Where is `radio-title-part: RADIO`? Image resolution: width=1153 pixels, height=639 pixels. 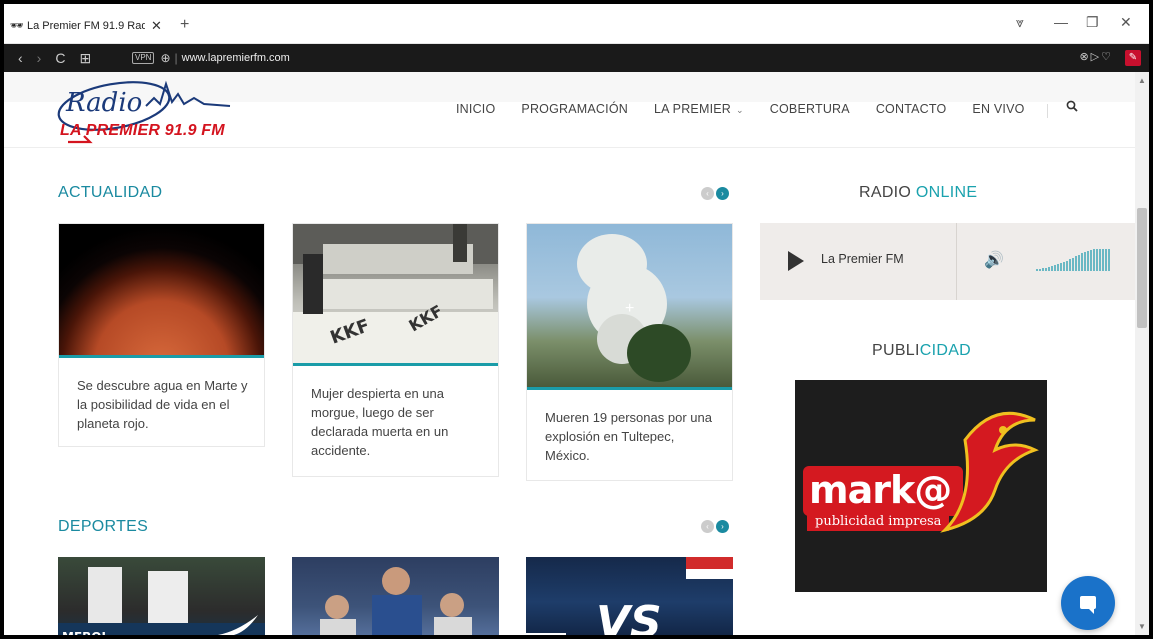 radio-title-part: RADIO is located at coordinates (887, 192).